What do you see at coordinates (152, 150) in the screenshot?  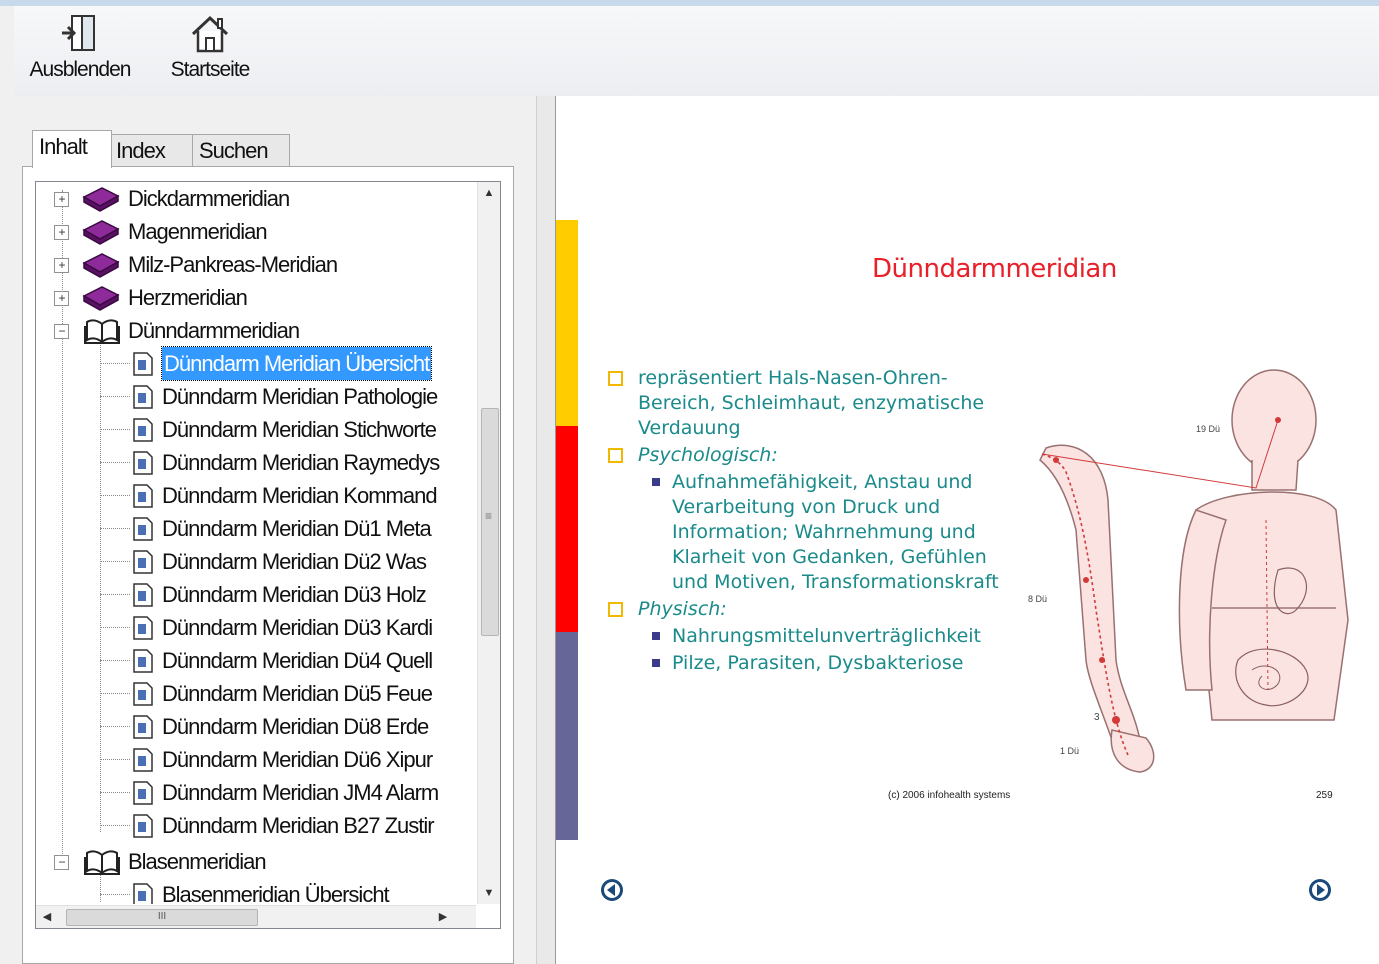 I see `tab-index: Index` at bounding box center [152, 150].